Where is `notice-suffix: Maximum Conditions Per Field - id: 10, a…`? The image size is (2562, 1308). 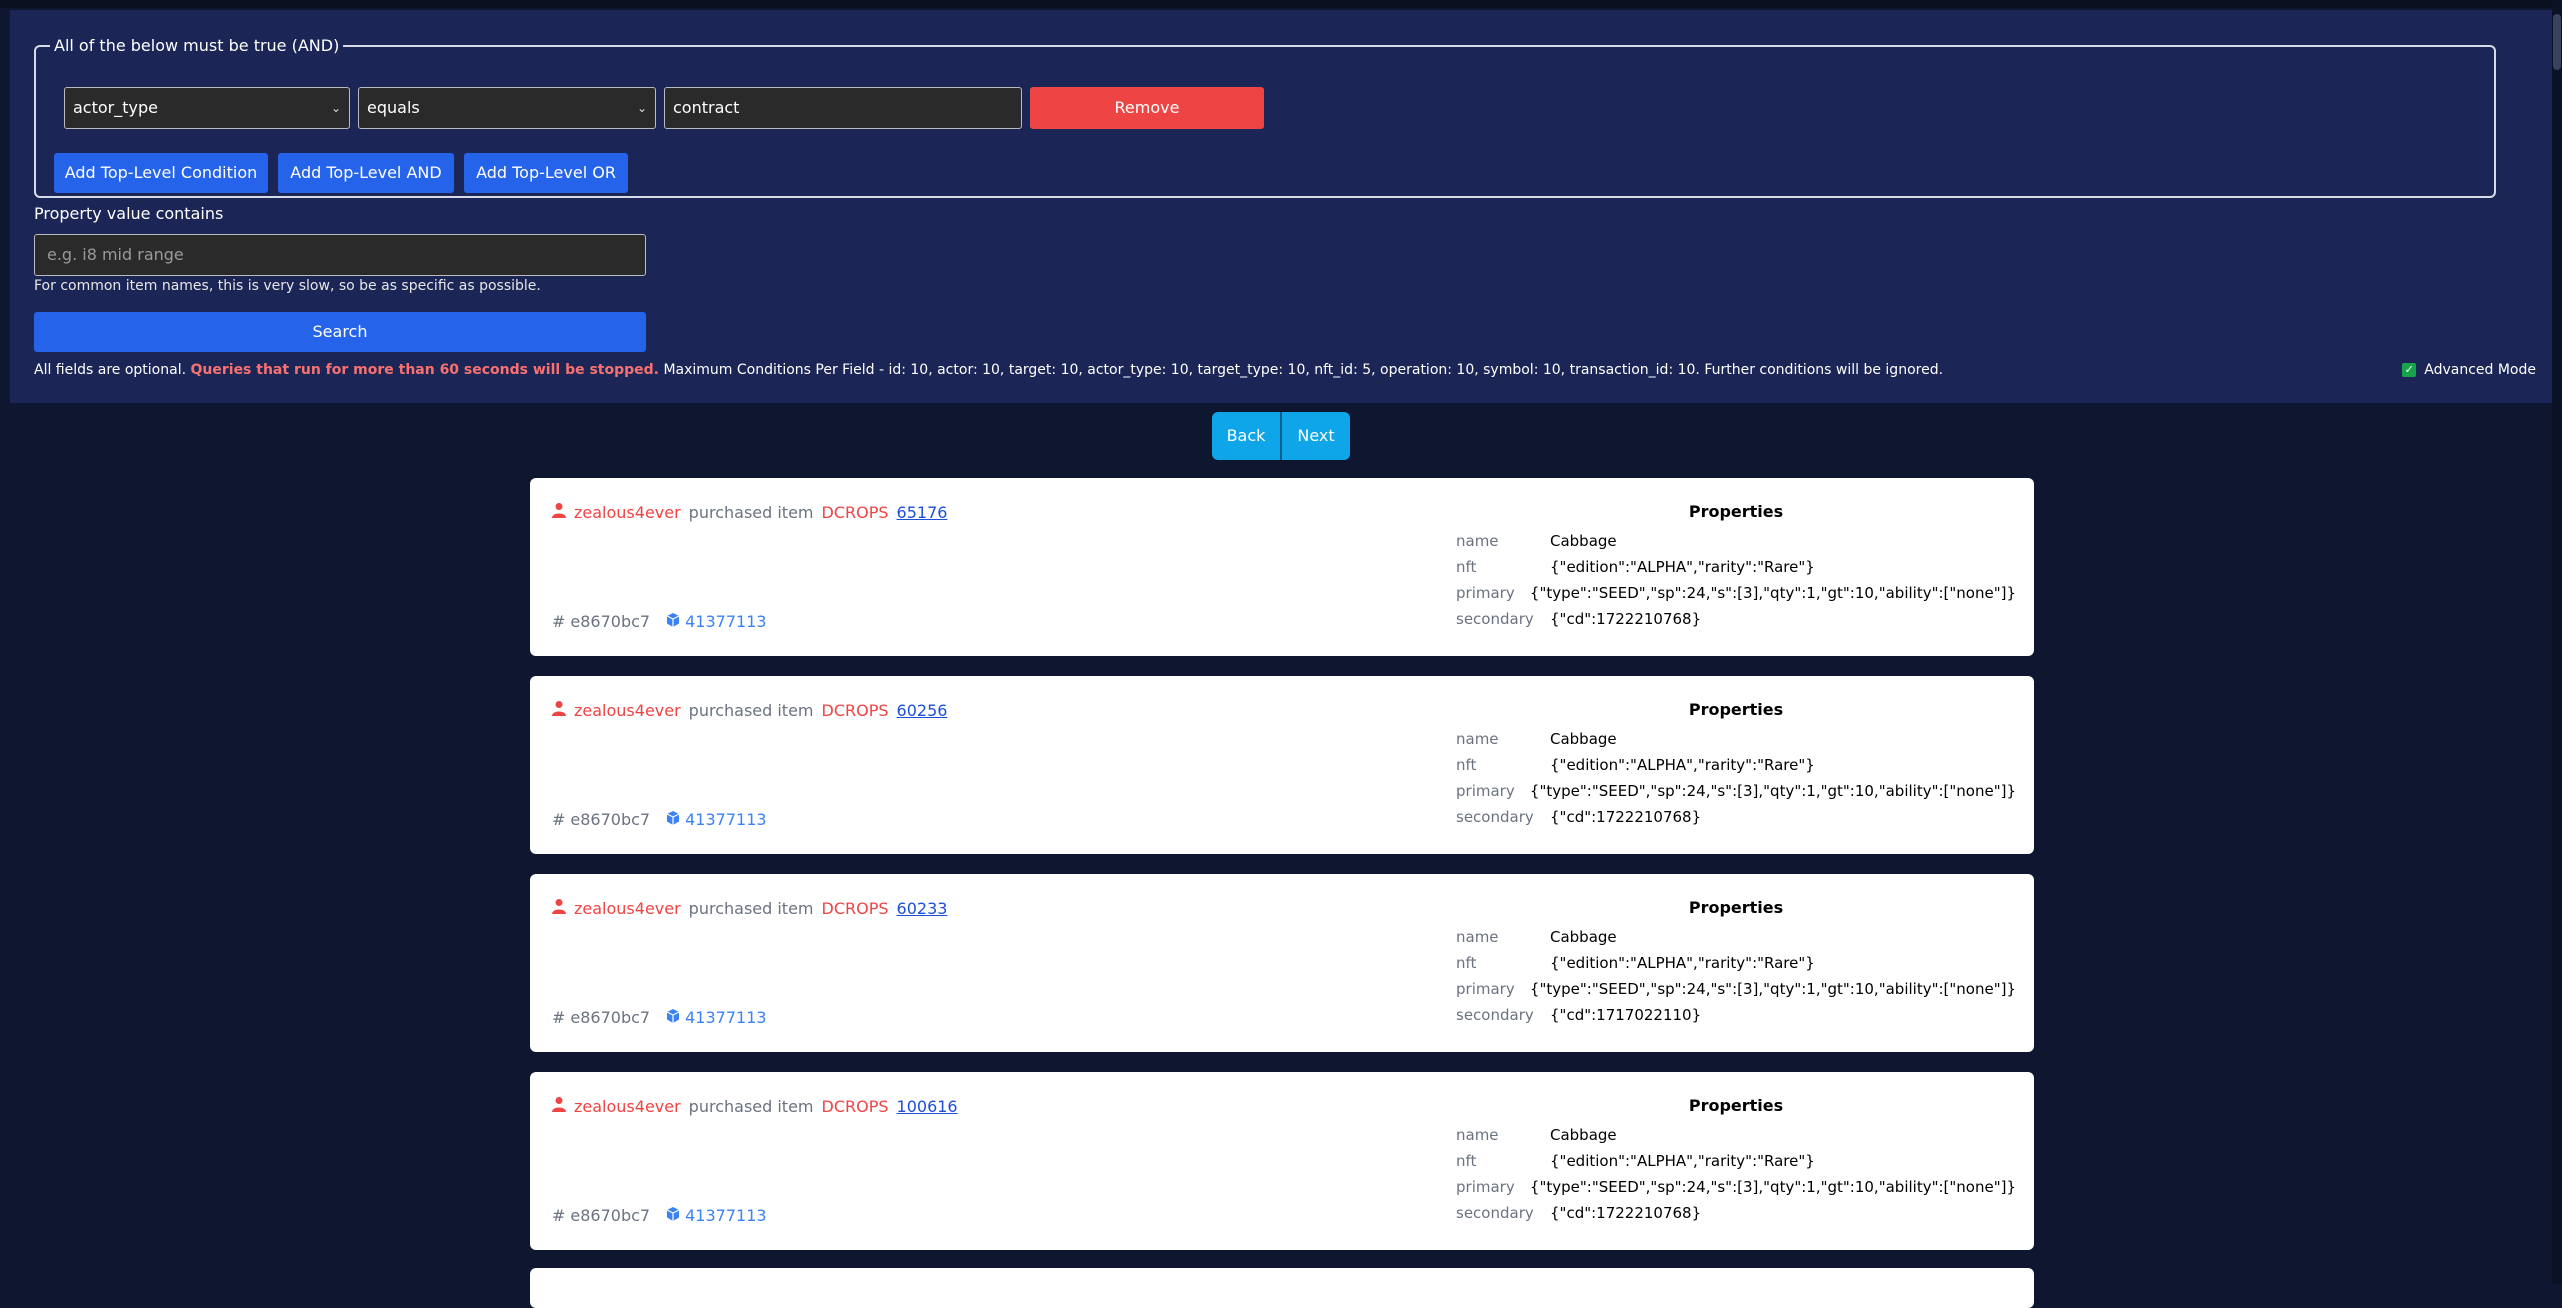 notice-suffix: Maximum Conditions Per Field - id: 10, a… is located at coordinates (1303, 370).